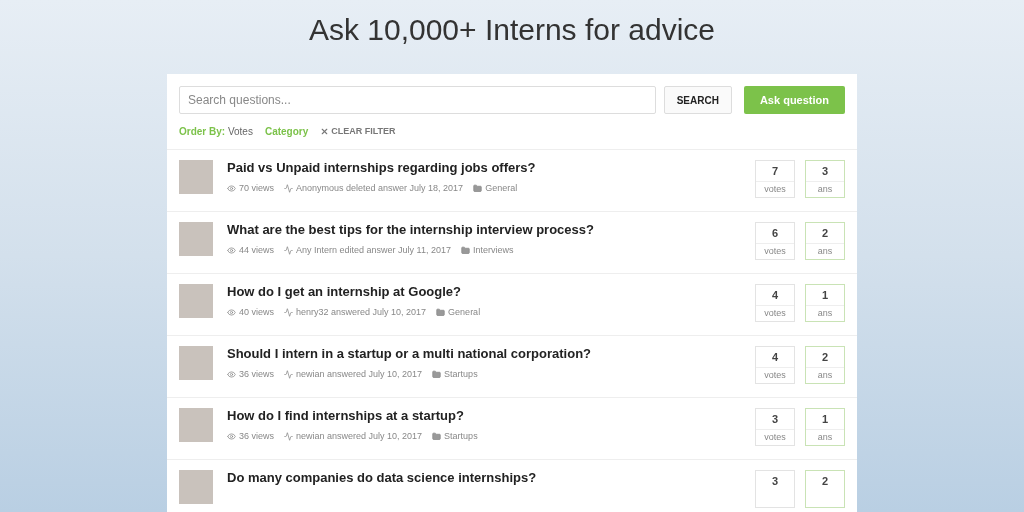  Describe the element at coordinates (361, 312) in the screenshot. I see `activity-text: henry32 answered July 10, 2017` at that location.